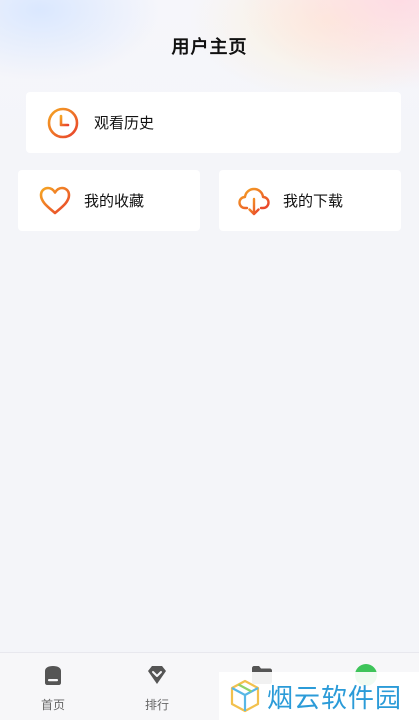 The image size is (419, 720). I want to click on watch-history-label: 观看历史, so click(124, 123).